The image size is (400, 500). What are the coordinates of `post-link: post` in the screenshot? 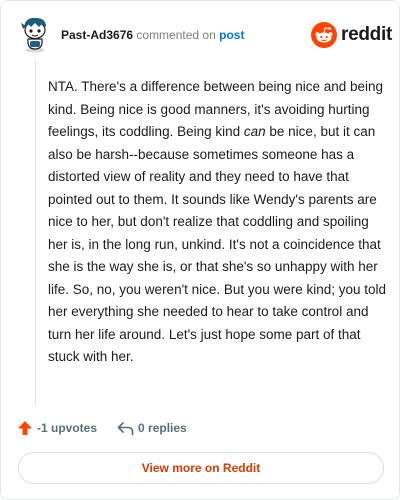 It's located at (231, 35).